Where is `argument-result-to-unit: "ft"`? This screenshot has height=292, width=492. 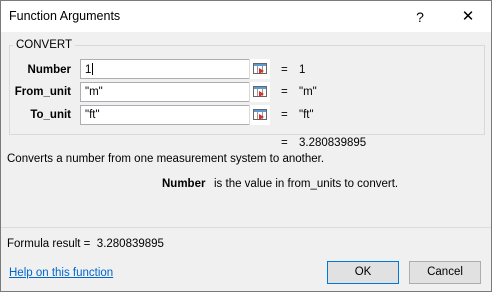
argument-result-to-unit: "ft" is located at coordinates (306, 115).